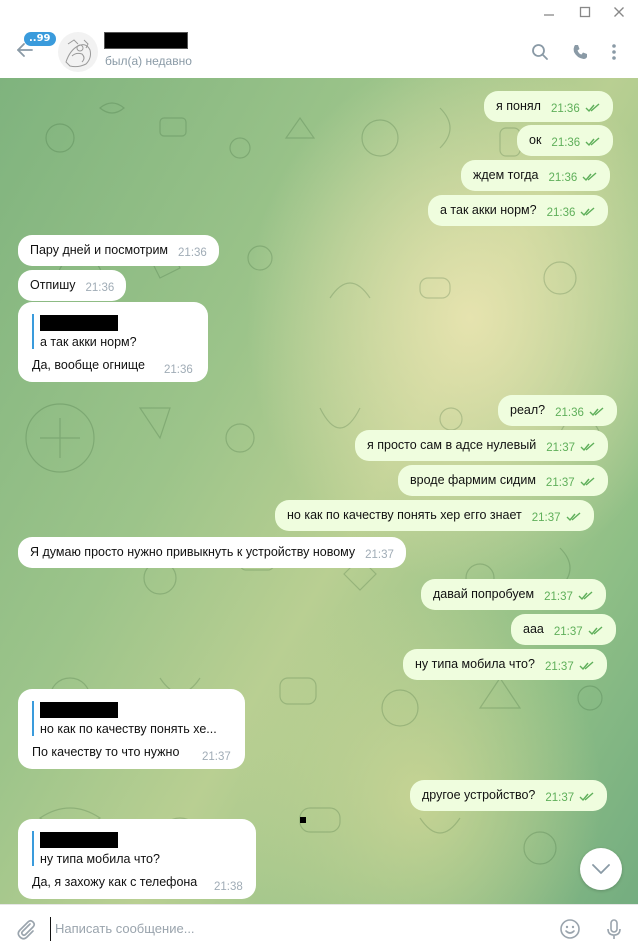 Image resolution: width=638 pixels, height=951 pixels. What do you see at coordinates (505, 664) in the screenshot?
I see `message-outgoing: ну типа мобила что? 21:37` at bounding box center [505, 664].